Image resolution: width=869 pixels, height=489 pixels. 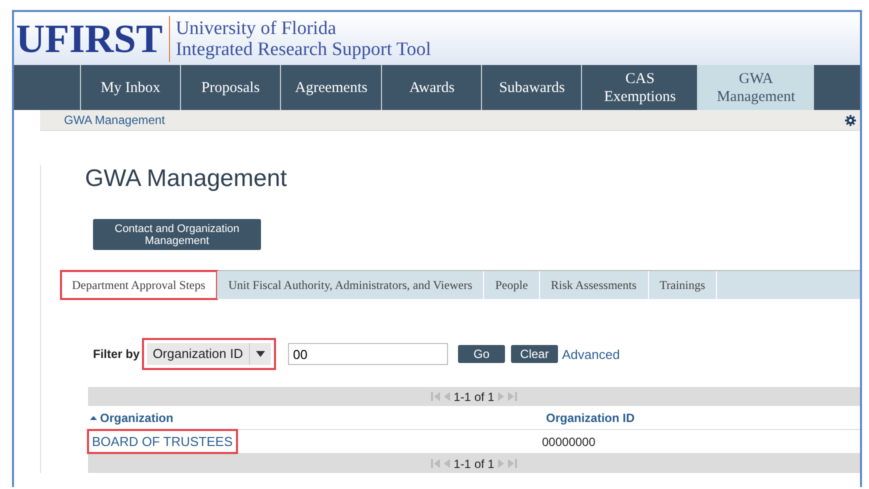 I want to click on table-cell: 00000000, so click(x=569, y=441).